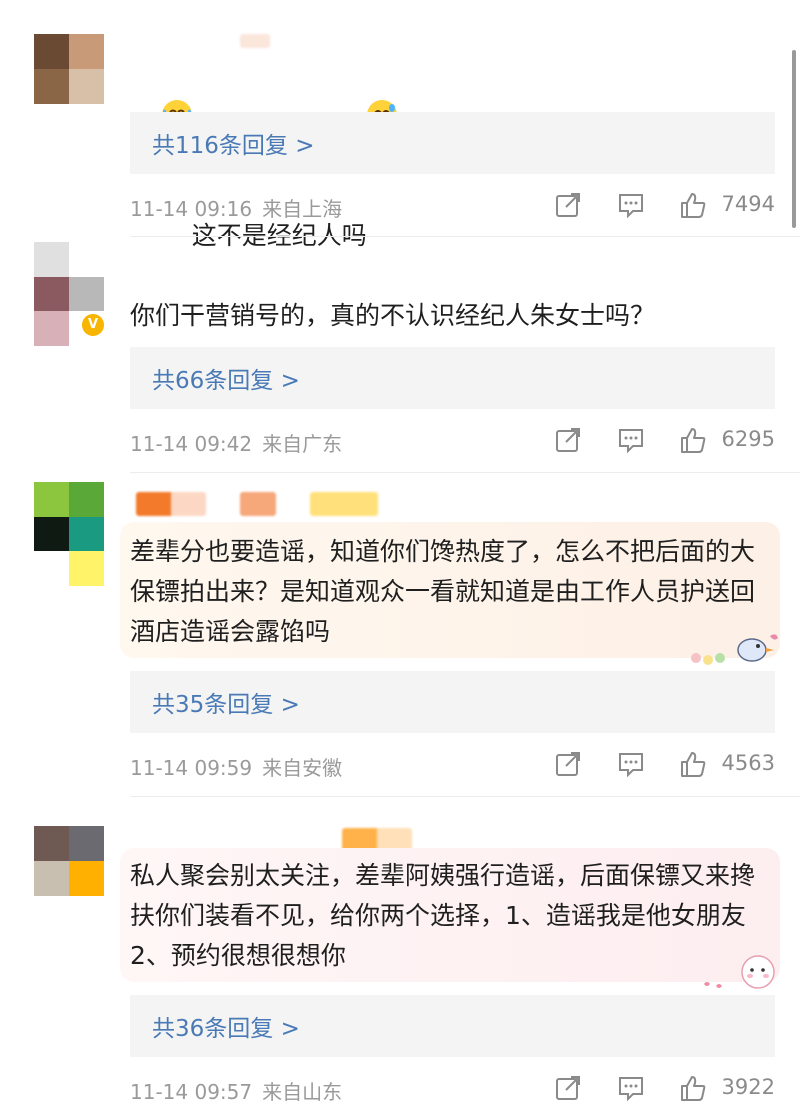 The image size is (800, 1106). I want to click on timestamp: 11-14 09:57, so click(191, 1092).